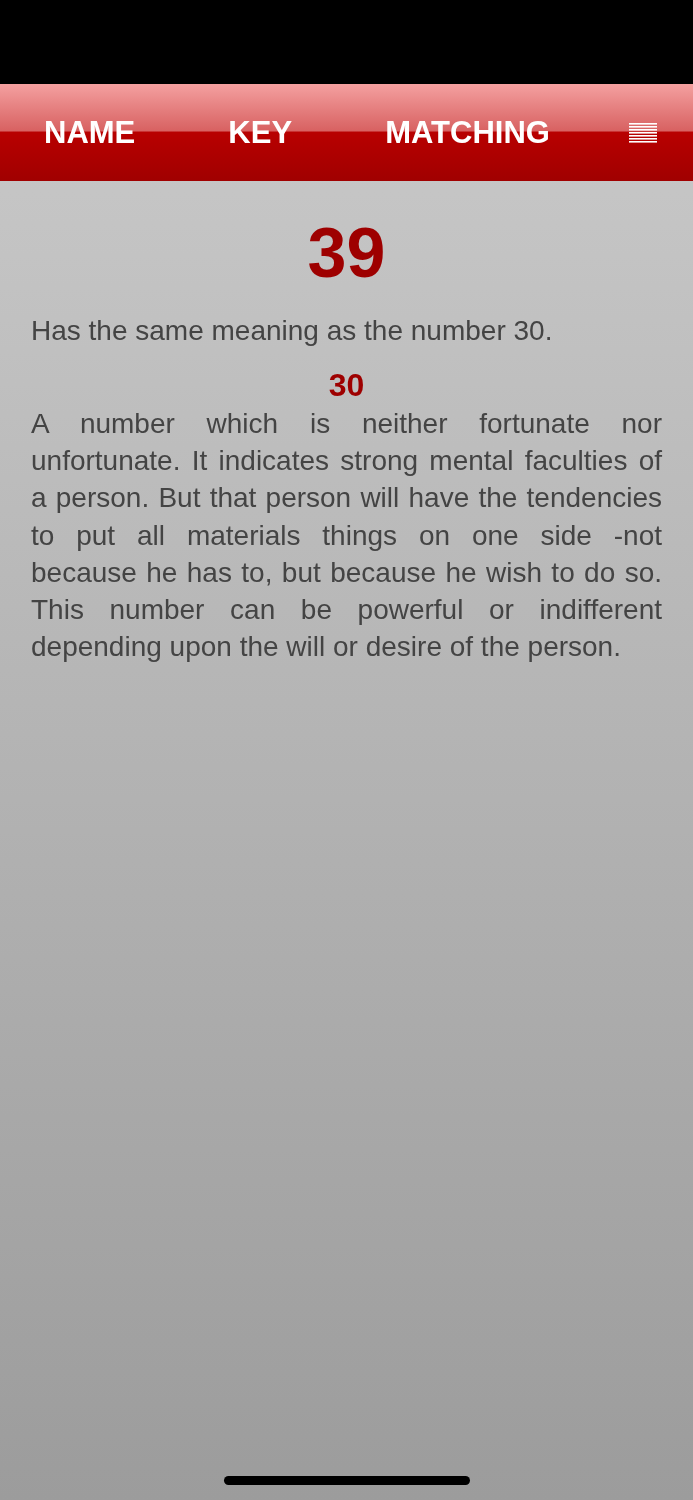  Describe the element at coordinates (346, 385) in the screenshot. I see `reference-number: 30` at that location.